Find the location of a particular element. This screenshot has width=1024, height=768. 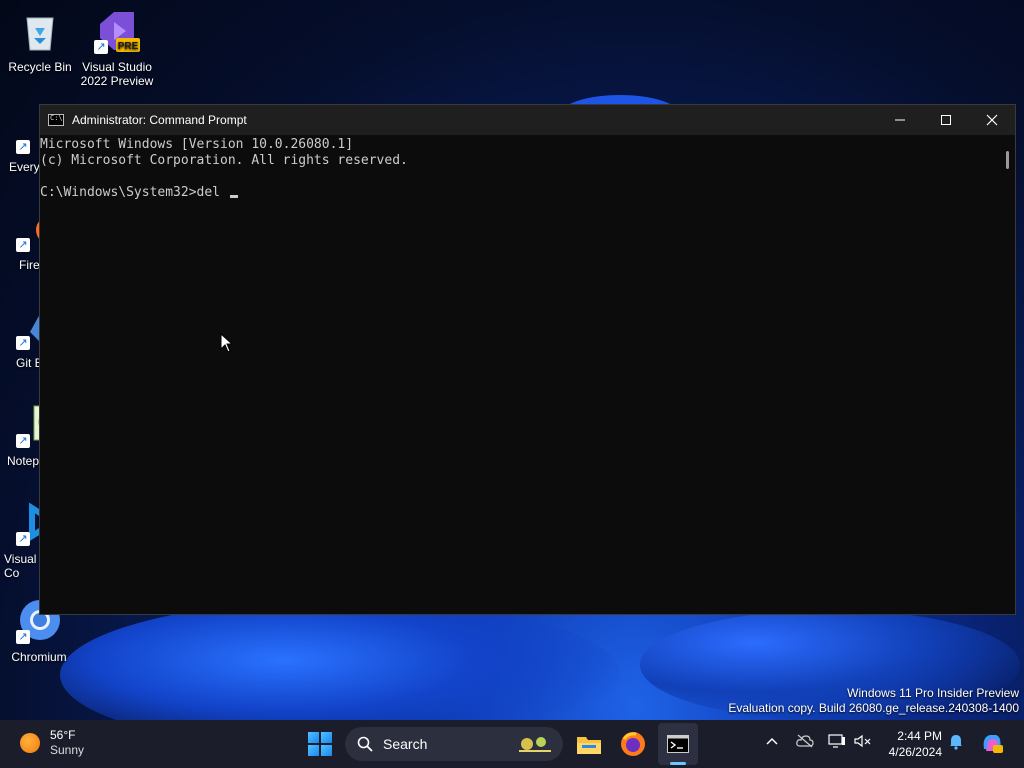

desktop-icon-label: Chromium is located at coordinates (39, 657).